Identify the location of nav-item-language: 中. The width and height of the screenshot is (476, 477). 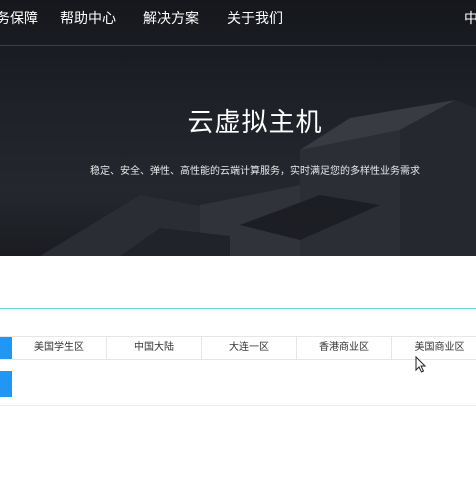
(470, 19).